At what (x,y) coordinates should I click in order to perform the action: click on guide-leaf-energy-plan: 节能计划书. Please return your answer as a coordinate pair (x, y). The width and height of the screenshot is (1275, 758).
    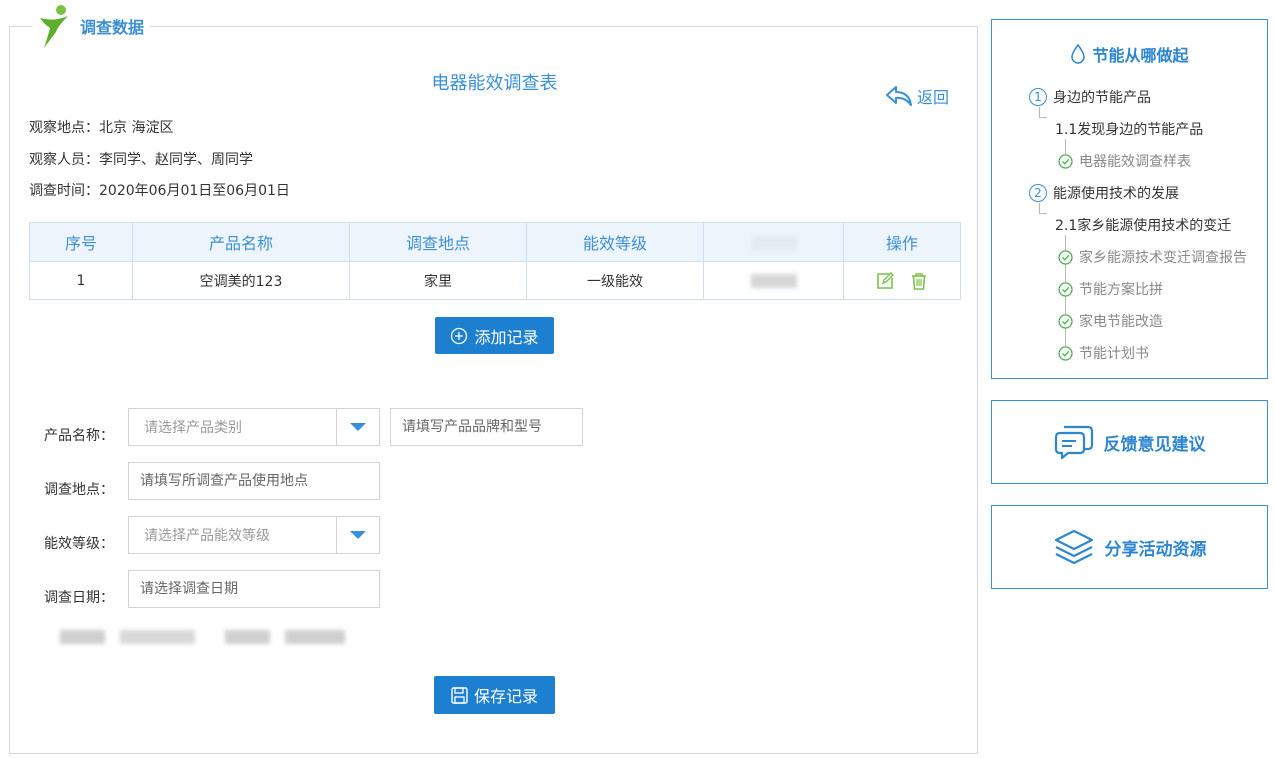
    Looking at the image, I should click on (1103, 353).